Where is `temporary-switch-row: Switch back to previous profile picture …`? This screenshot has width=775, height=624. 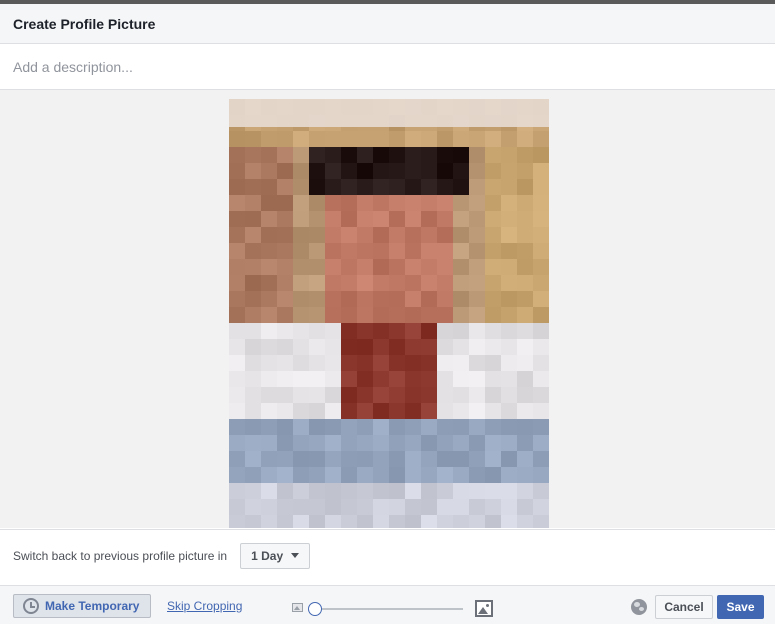
temporary-switch-row: Switch back to previous profile picture … is located at coordinates (387, 555).